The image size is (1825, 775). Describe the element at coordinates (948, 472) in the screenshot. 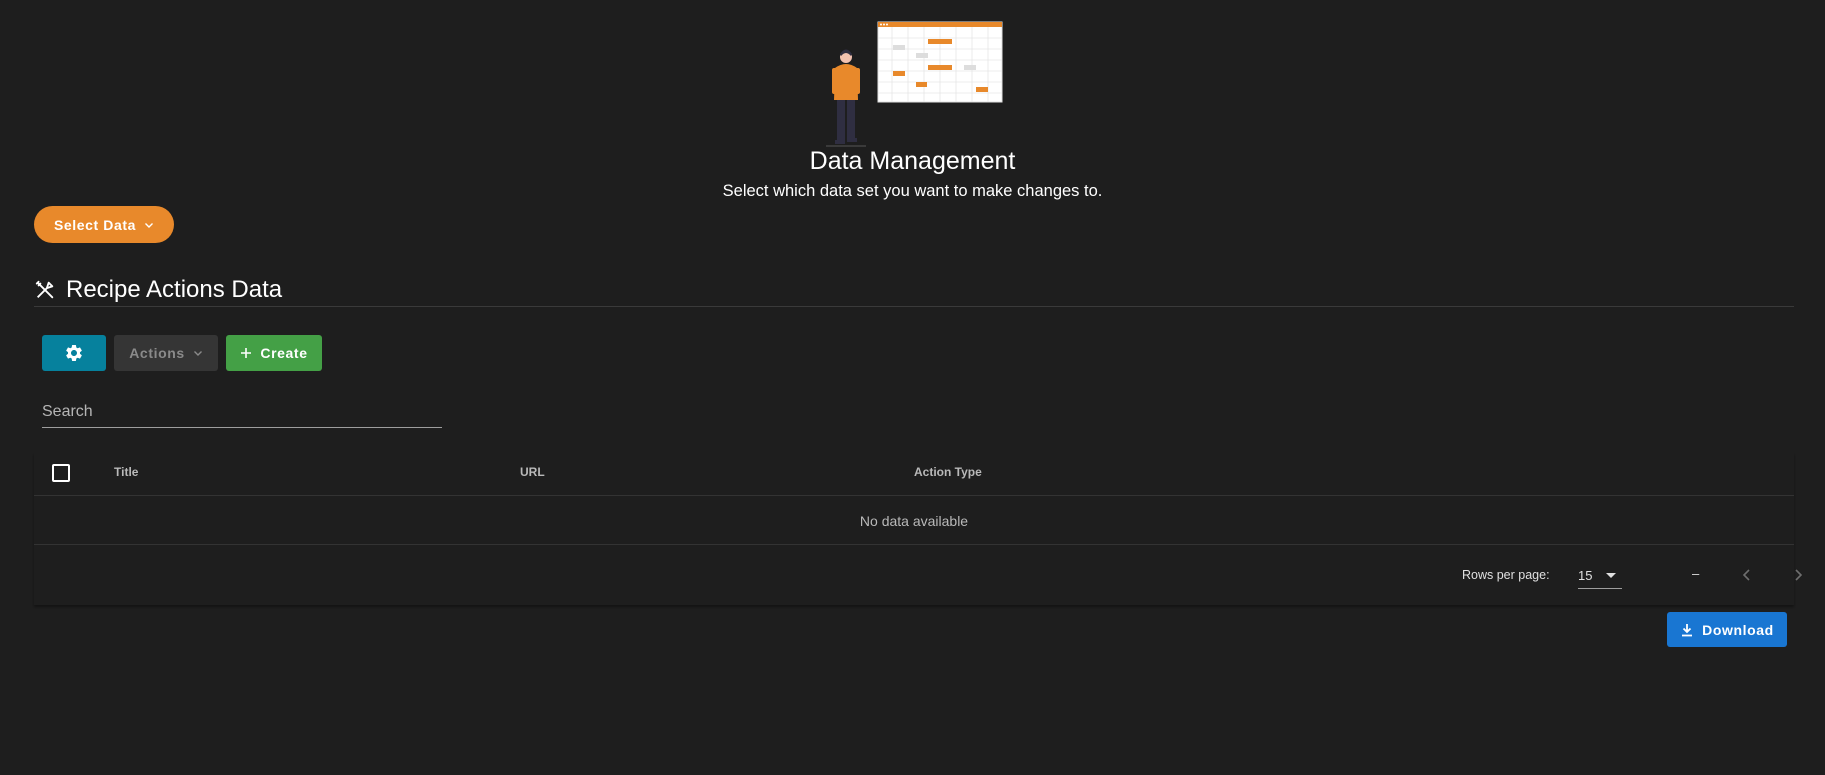

I see `column-header-action-type: Action Type` at that location.